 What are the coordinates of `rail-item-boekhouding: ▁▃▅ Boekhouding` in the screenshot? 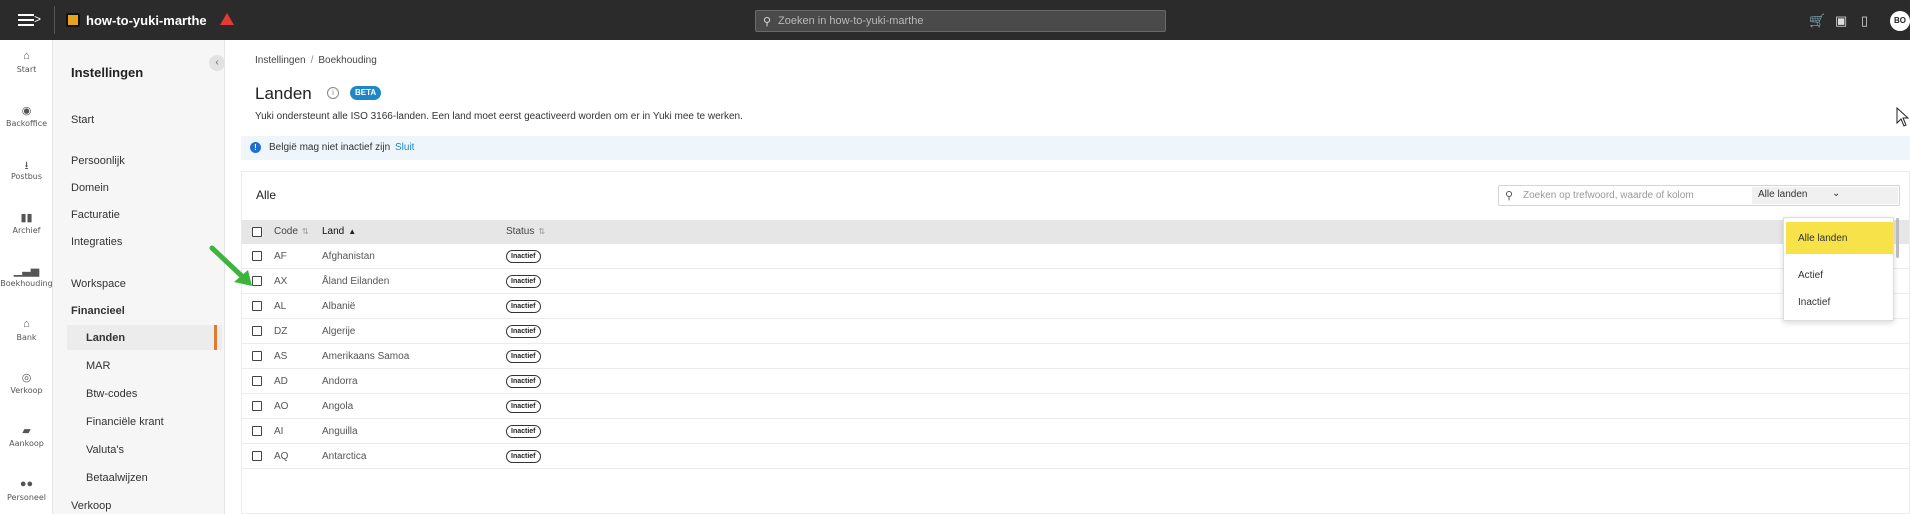 It's located at (26, 276).